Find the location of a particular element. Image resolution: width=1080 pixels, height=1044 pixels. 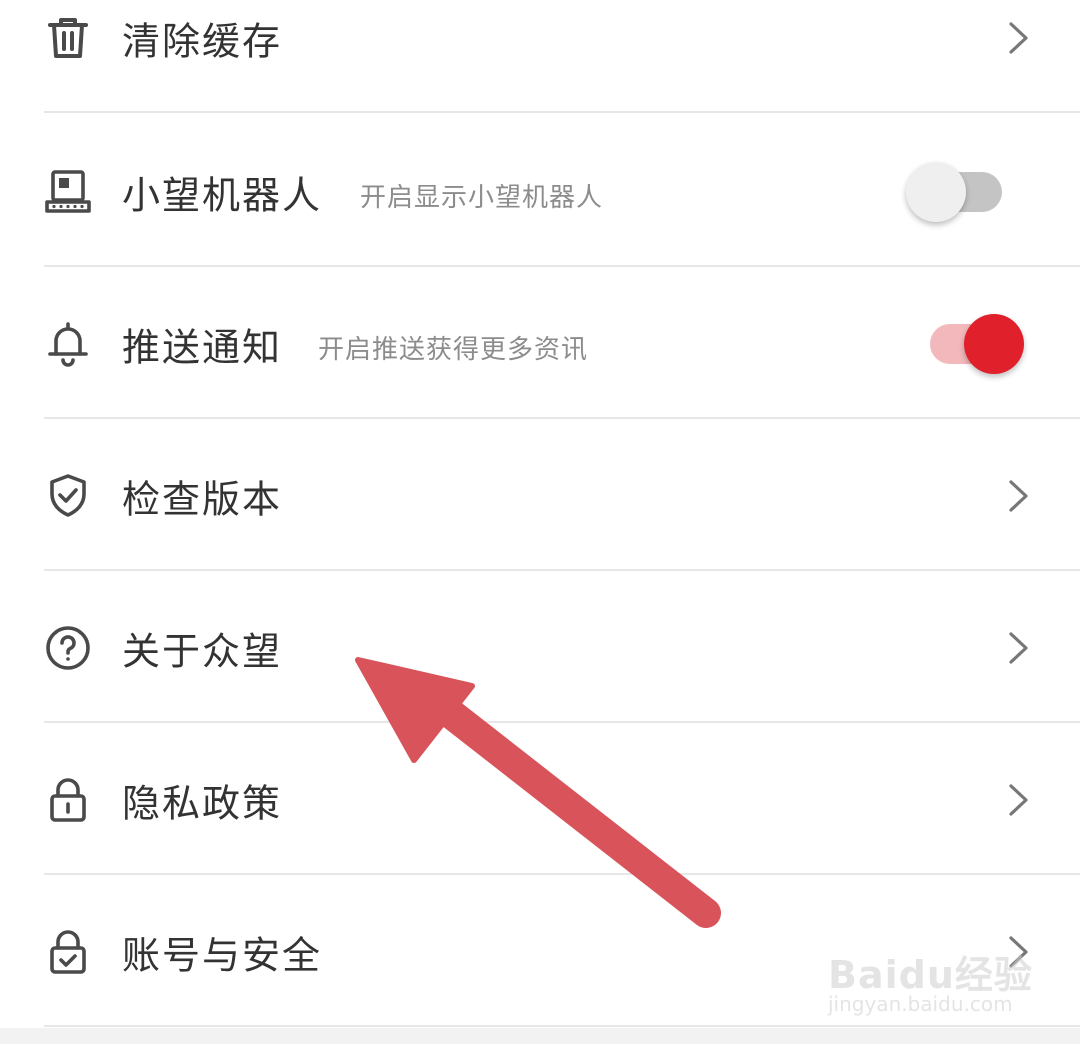

settings-item-label: 小望机器人 is located at coordinates (222, 195).